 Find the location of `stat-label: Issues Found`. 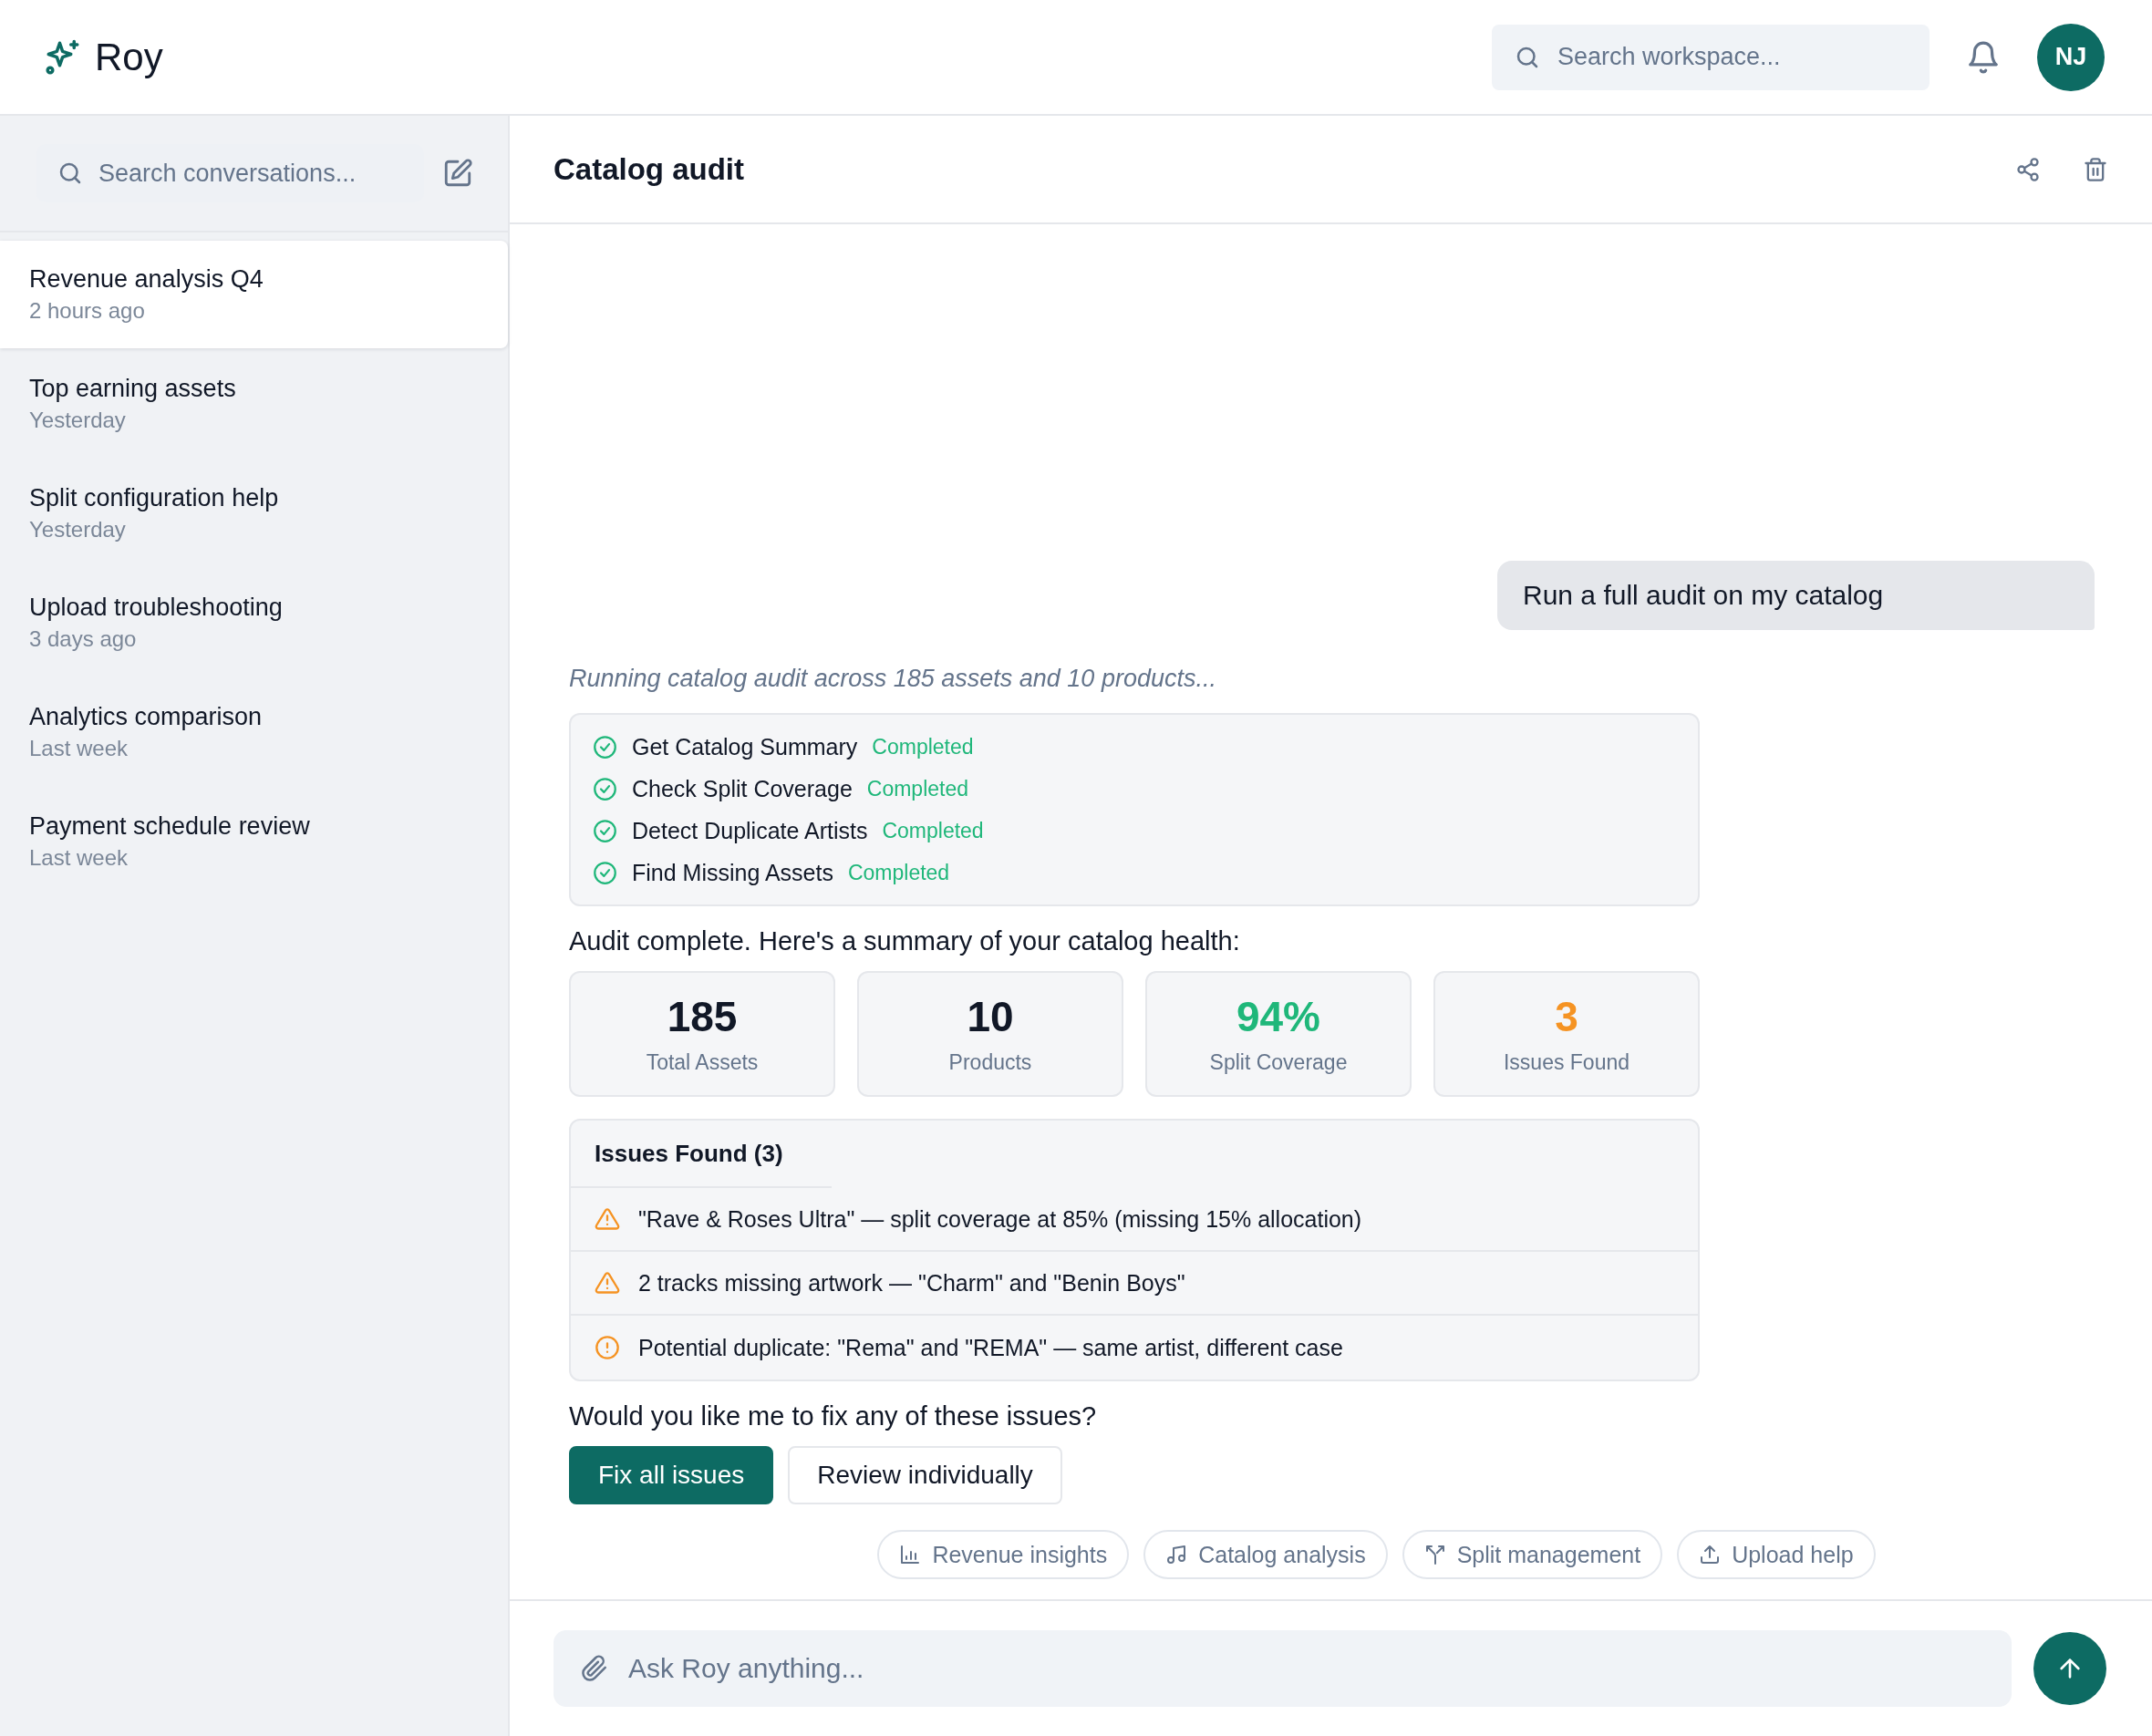

stat-label: Issues Found is located at coordinates (1566, 1062).